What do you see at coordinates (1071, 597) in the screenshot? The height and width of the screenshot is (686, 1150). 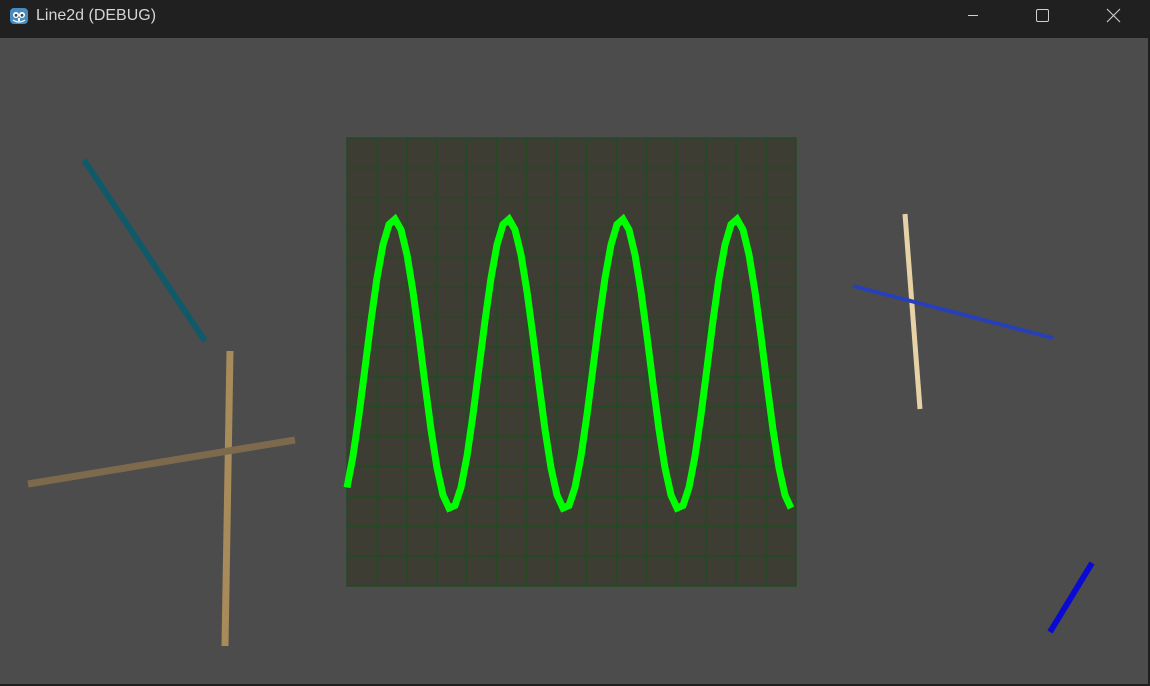 I see `dark-blue-line` at bounding box center [1071, 597].